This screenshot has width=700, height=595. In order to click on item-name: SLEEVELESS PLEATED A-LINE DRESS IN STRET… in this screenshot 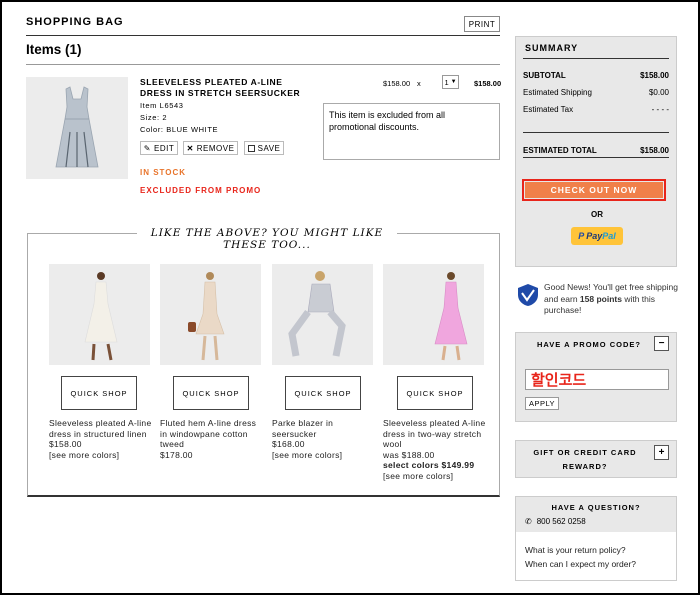, I will do `click(225, 88)`.